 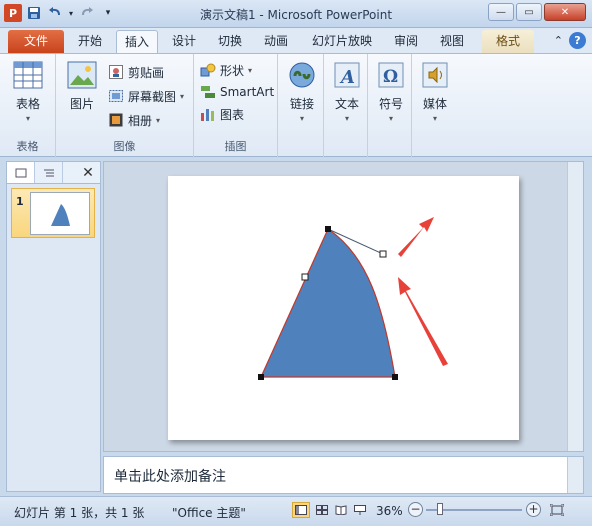 I want to click on smartart-icon, so click(x=208, y=92).